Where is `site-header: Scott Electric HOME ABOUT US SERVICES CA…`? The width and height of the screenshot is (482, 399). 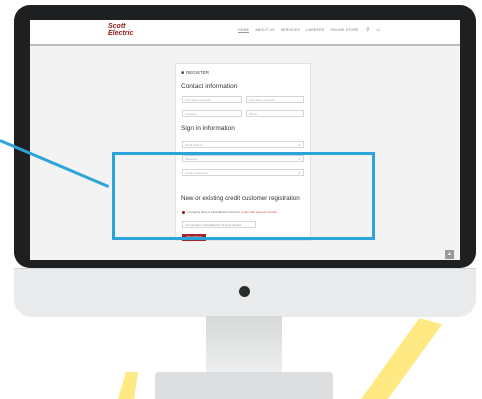 site-header: Scott Electric HOME ABOUT US SERVICES CA… is located at coordinates (245, 33).